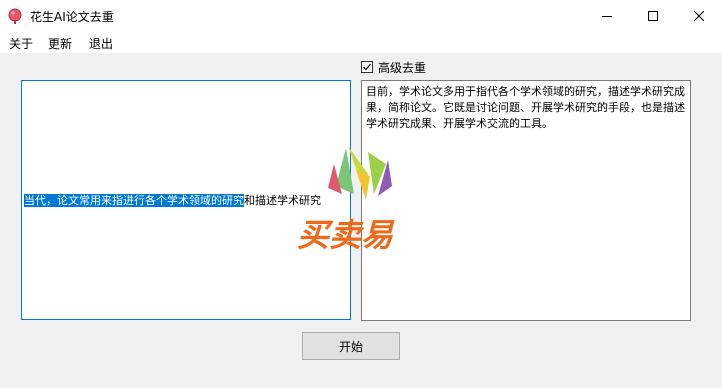  I want to click on menu-item-update: 更新, so click(60, 43).